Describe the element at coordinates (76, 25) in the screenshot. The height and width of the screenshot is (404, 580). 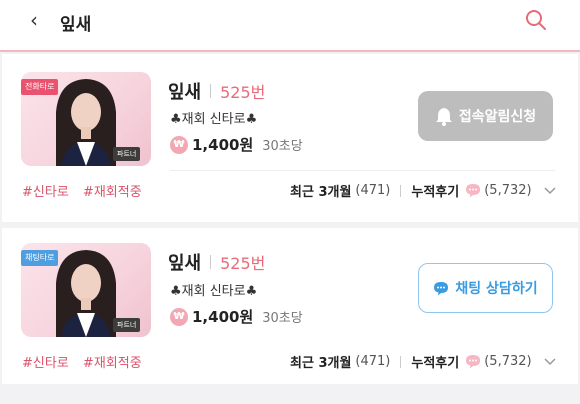
I see `page-title: 잎새` at that location.